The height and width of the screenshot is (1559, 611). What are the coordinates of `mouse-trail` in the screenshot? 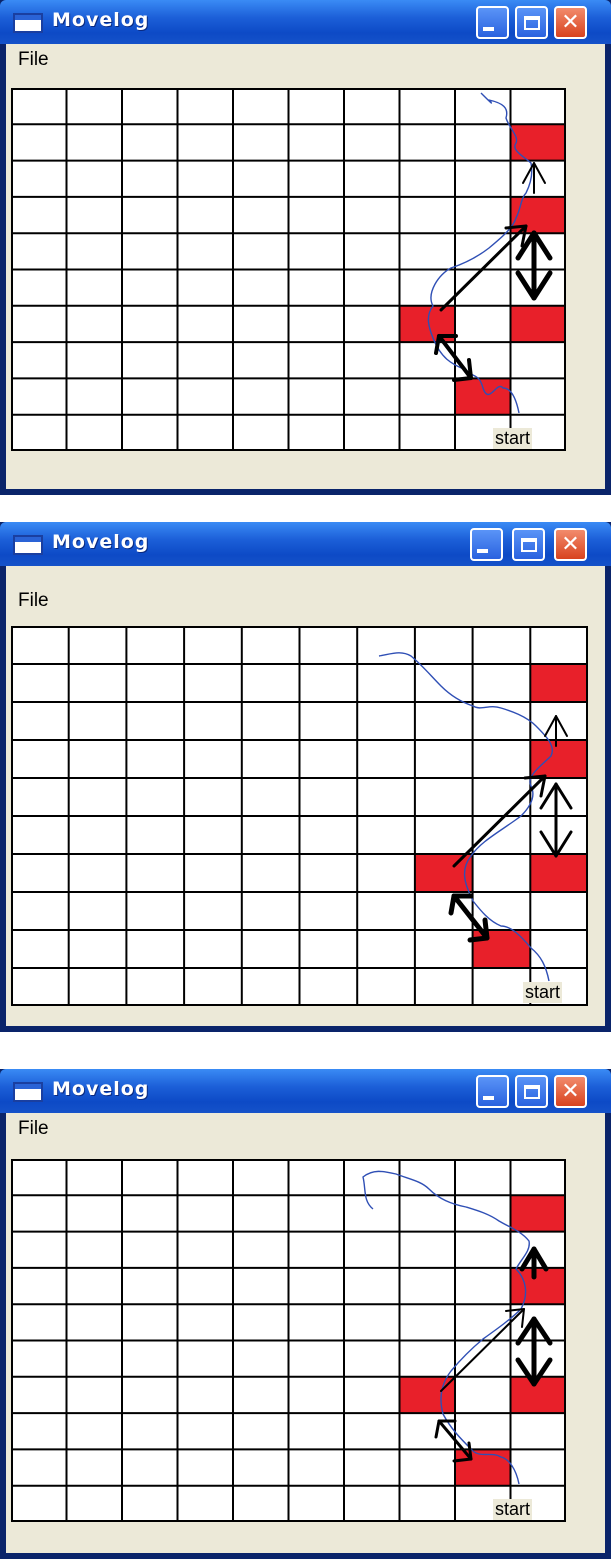 It's located at (480, 253).